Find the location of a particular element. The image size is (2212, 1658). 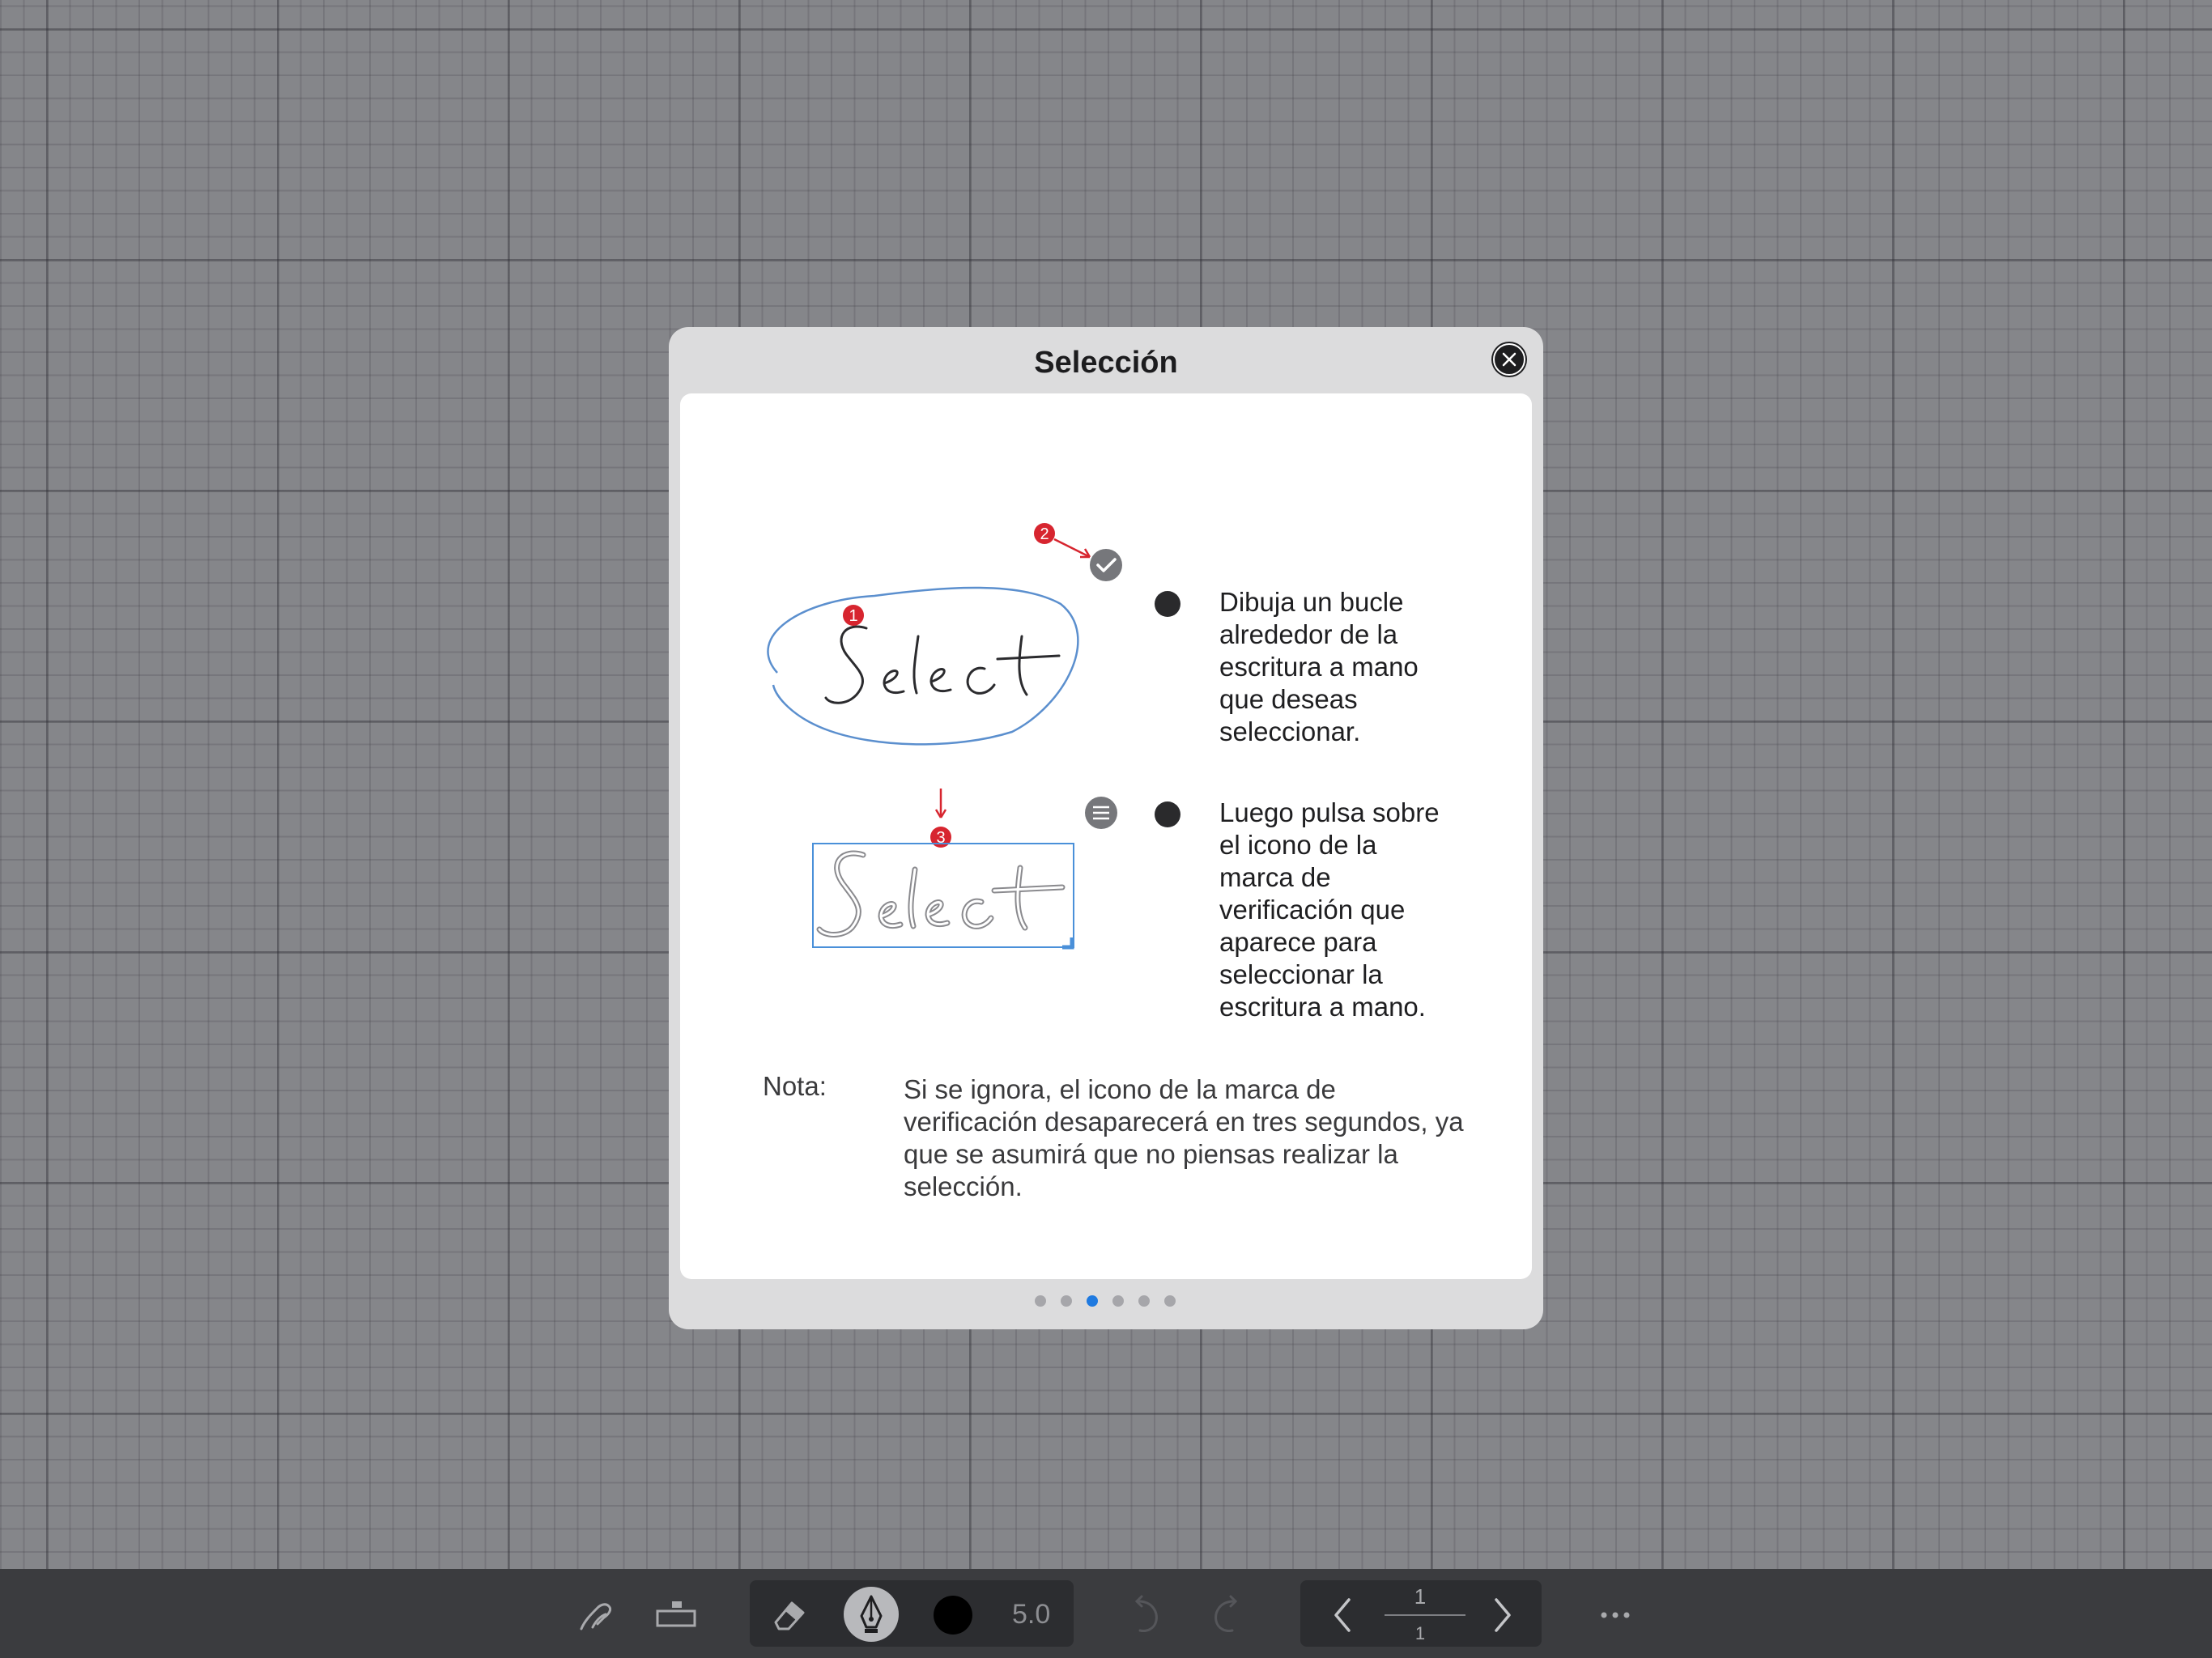

pen-tool-button-selected is located at coordinates (871, 1614).